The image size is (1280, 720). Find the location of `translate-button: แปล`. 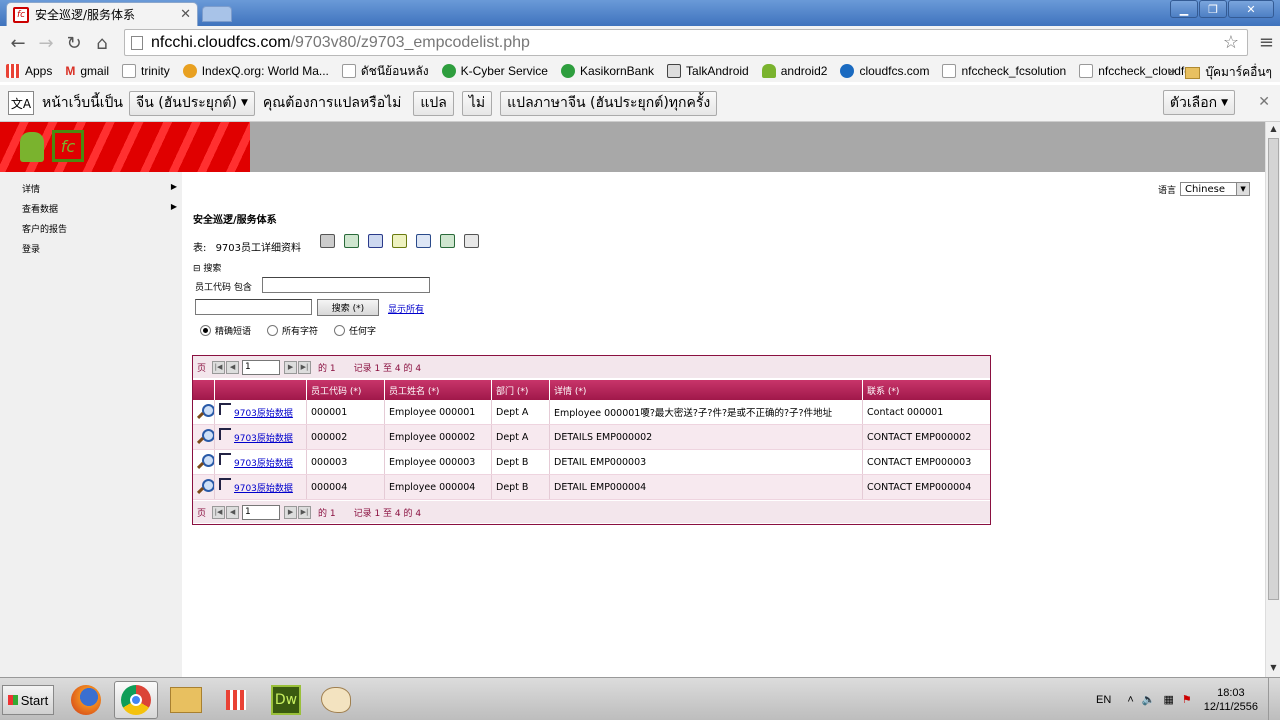

translate-button: แปล is located at coordinates (433, 103).